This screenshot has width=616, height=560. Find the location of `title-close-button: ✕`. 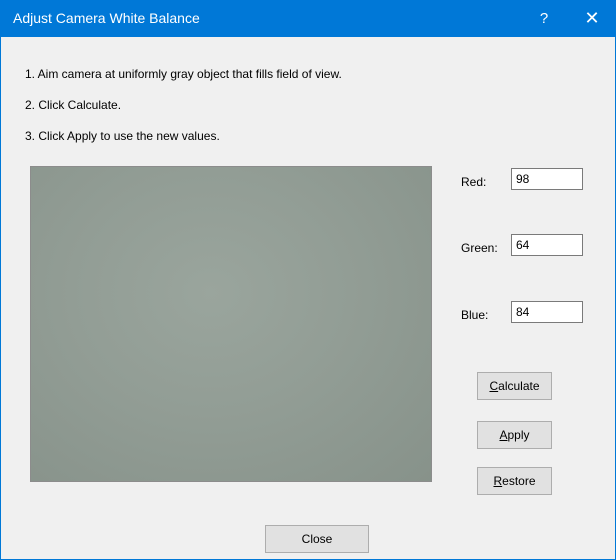

title-close-button: ✕ is located at coordinates (592, 19).